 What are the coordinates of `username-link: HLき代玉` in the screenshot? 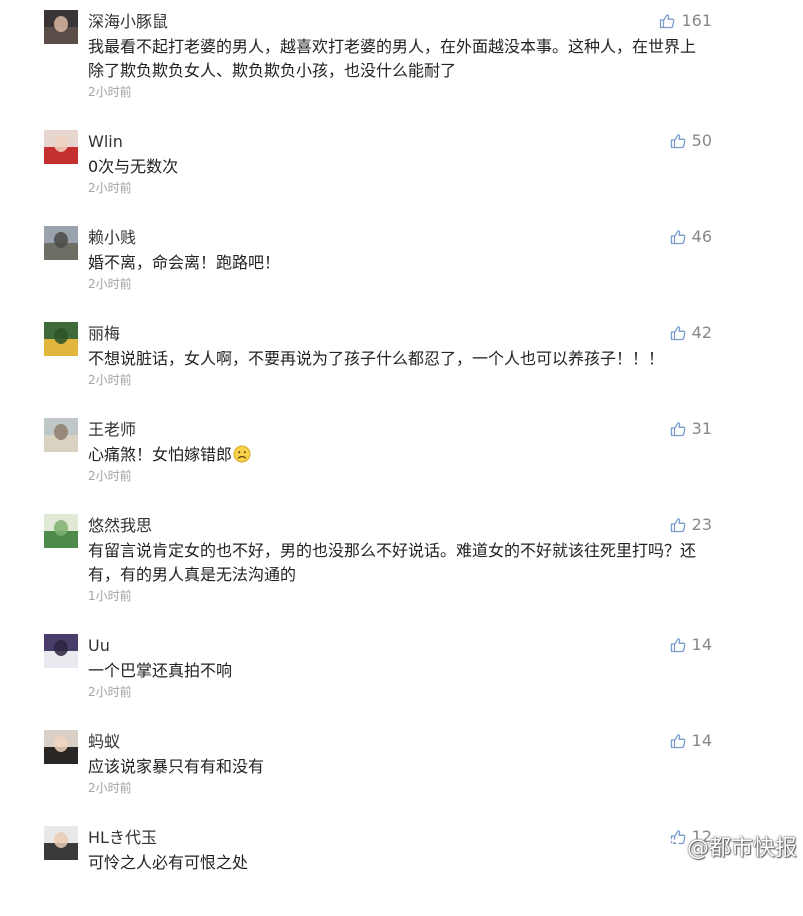 It's located at (122, 838).